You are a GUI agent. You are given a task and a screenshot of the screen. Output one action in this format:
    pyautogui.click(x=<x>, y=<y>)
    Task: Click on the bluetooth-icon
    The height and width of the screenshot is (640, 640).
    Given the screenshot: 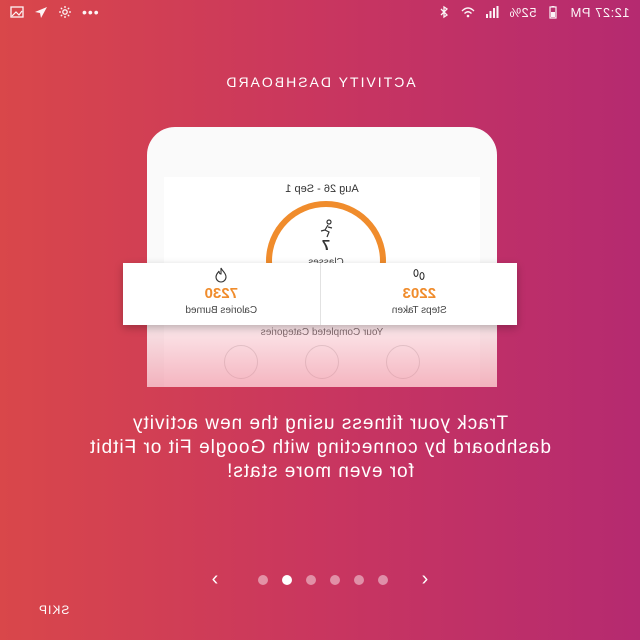 What is the action you would take?
    pyautogui.click(x=444, y=12)
    